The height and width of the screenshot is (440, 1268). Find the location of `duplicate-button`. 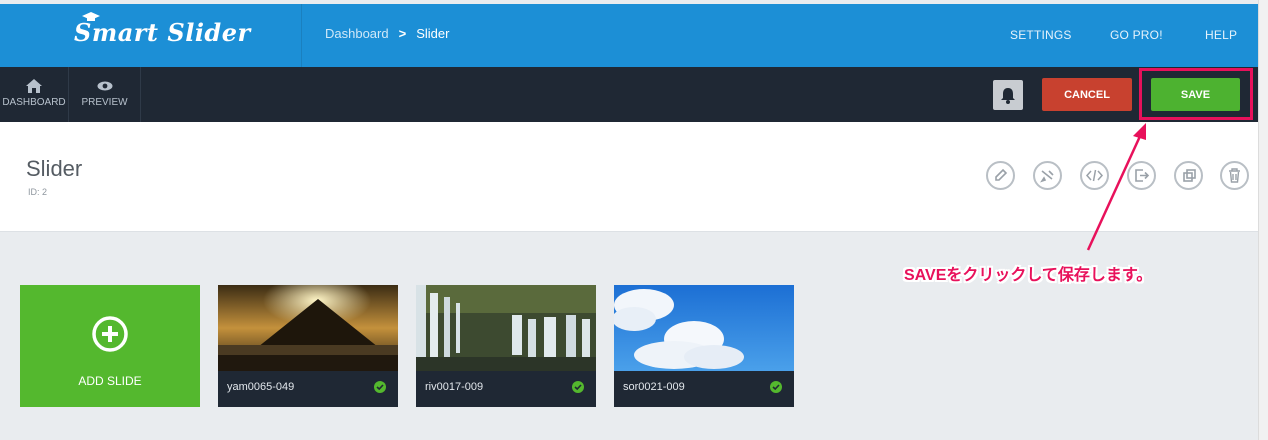

duplicate-button is located at coordinates (1188, 175).